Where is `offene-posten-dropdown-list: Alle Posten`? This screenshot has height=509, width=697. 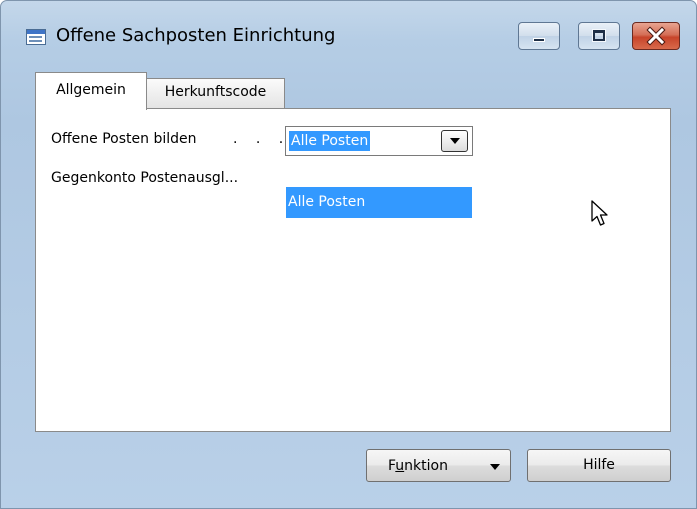
offene-posten-dropdown-list: Alle Posten is located at coordinates (379, 187).